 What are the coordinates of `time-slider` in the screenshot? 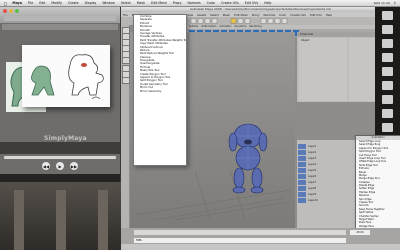 It's located at (240, 232).